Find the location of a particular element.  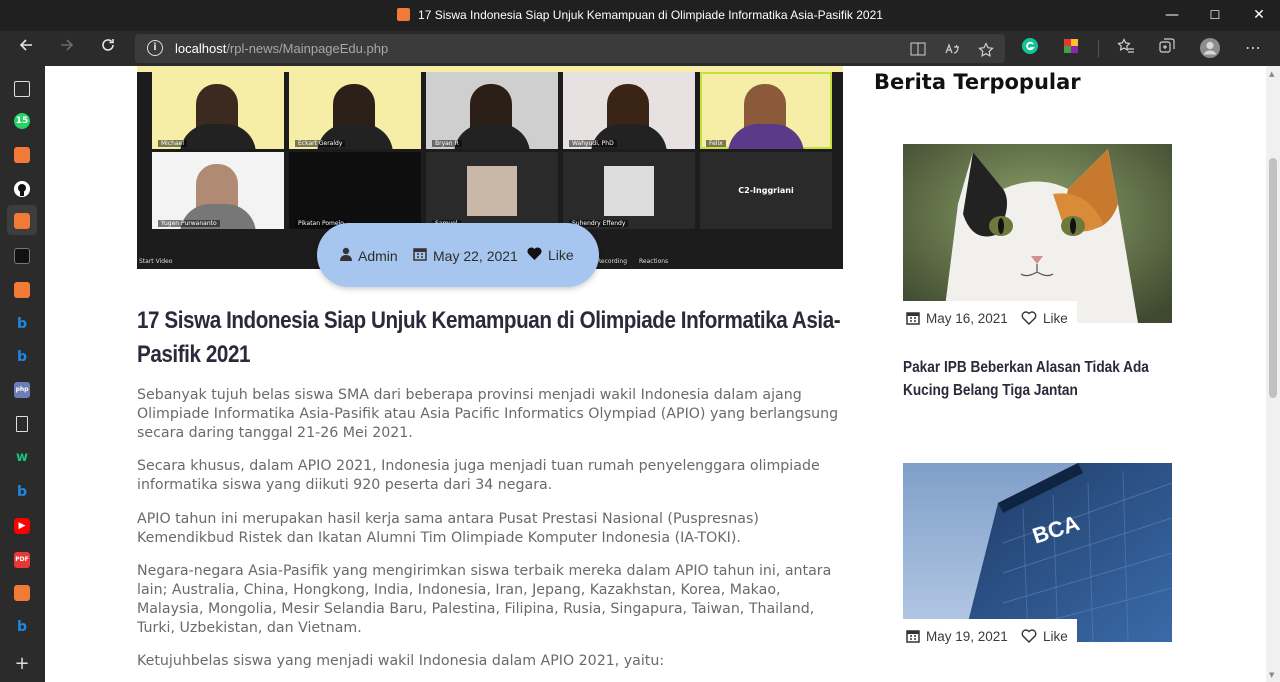

scroll-down-icon: ▼ is located at coordinates (1271, 675).